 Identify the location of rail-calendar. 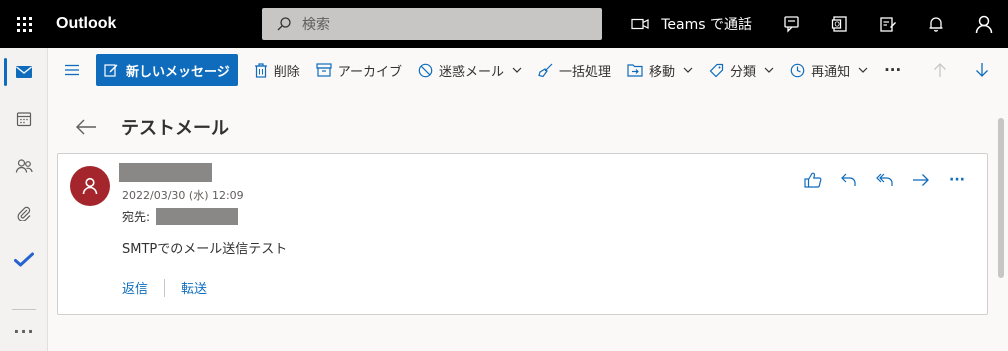
(24, 118).